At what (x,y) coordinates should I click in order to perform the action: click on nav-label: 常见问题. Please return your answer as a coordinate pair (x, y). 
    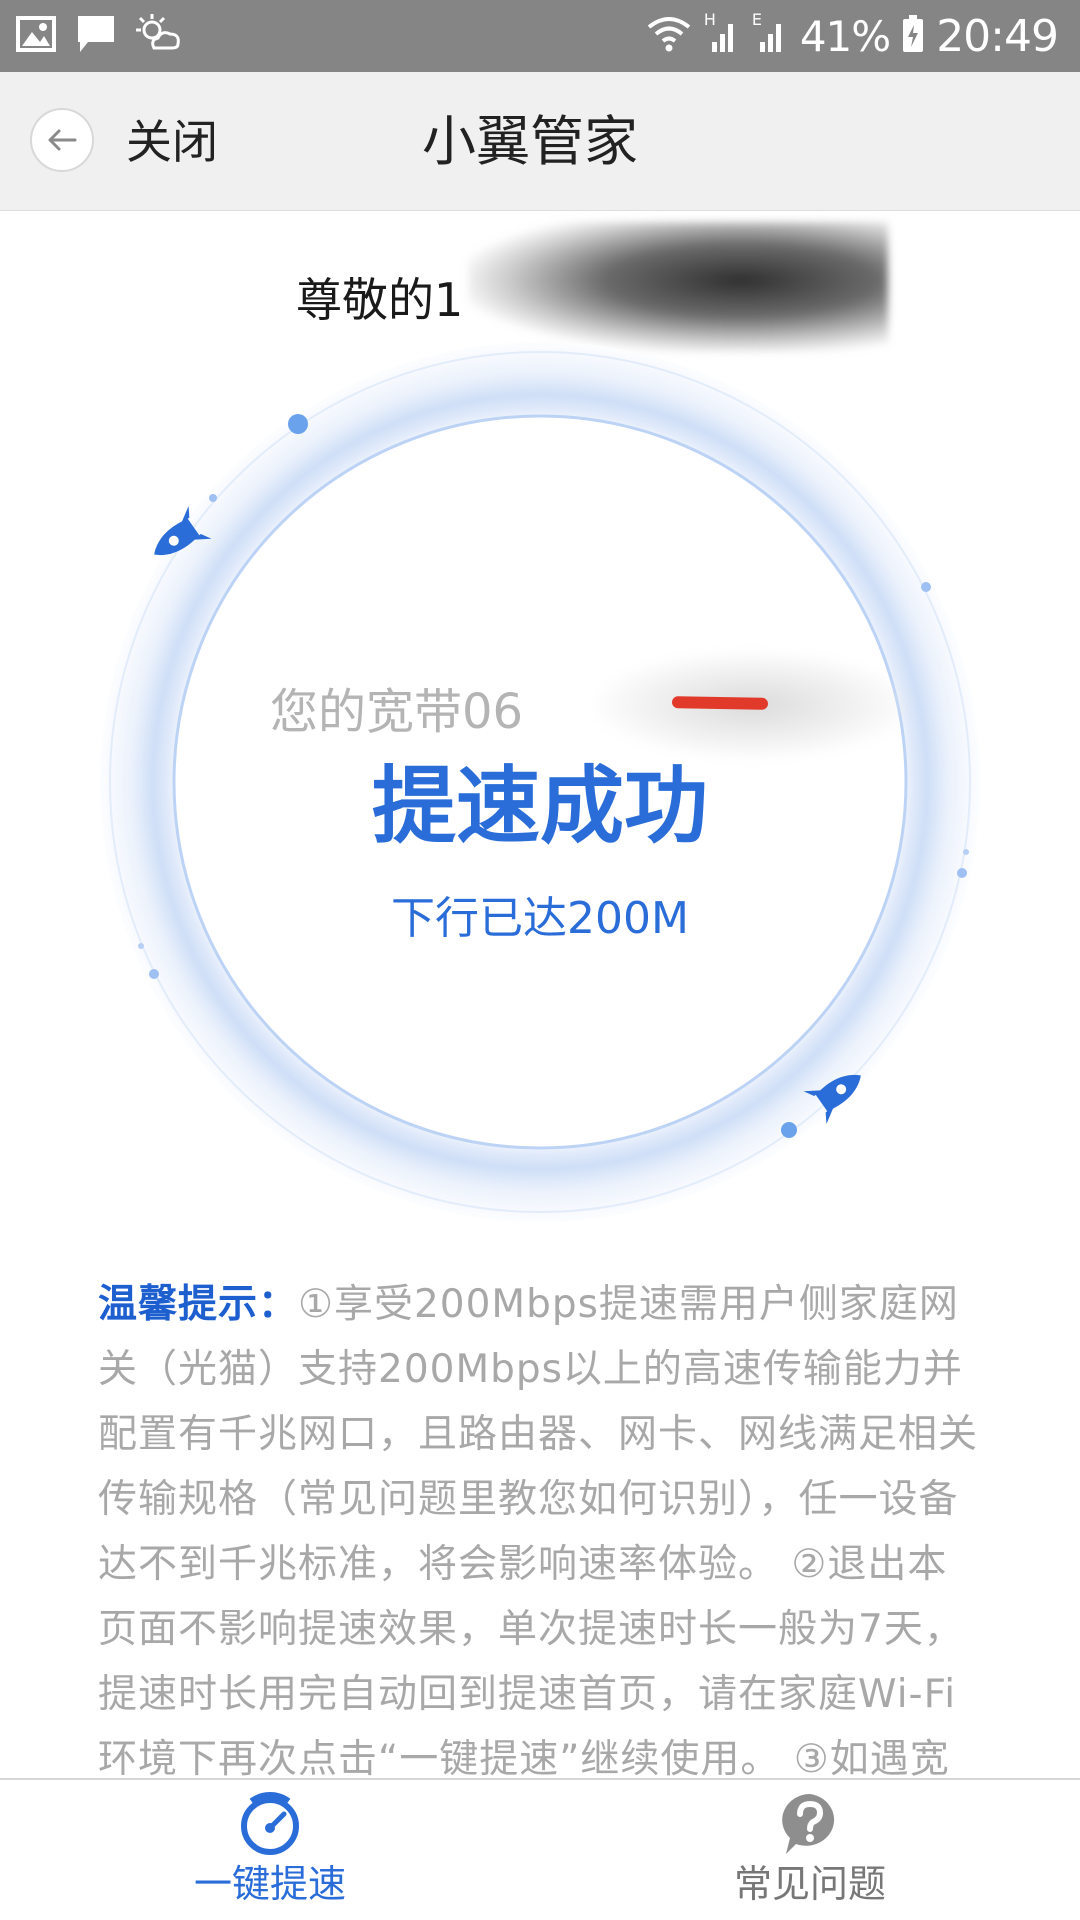
    Looking at the image, I should click on (809, 1884).